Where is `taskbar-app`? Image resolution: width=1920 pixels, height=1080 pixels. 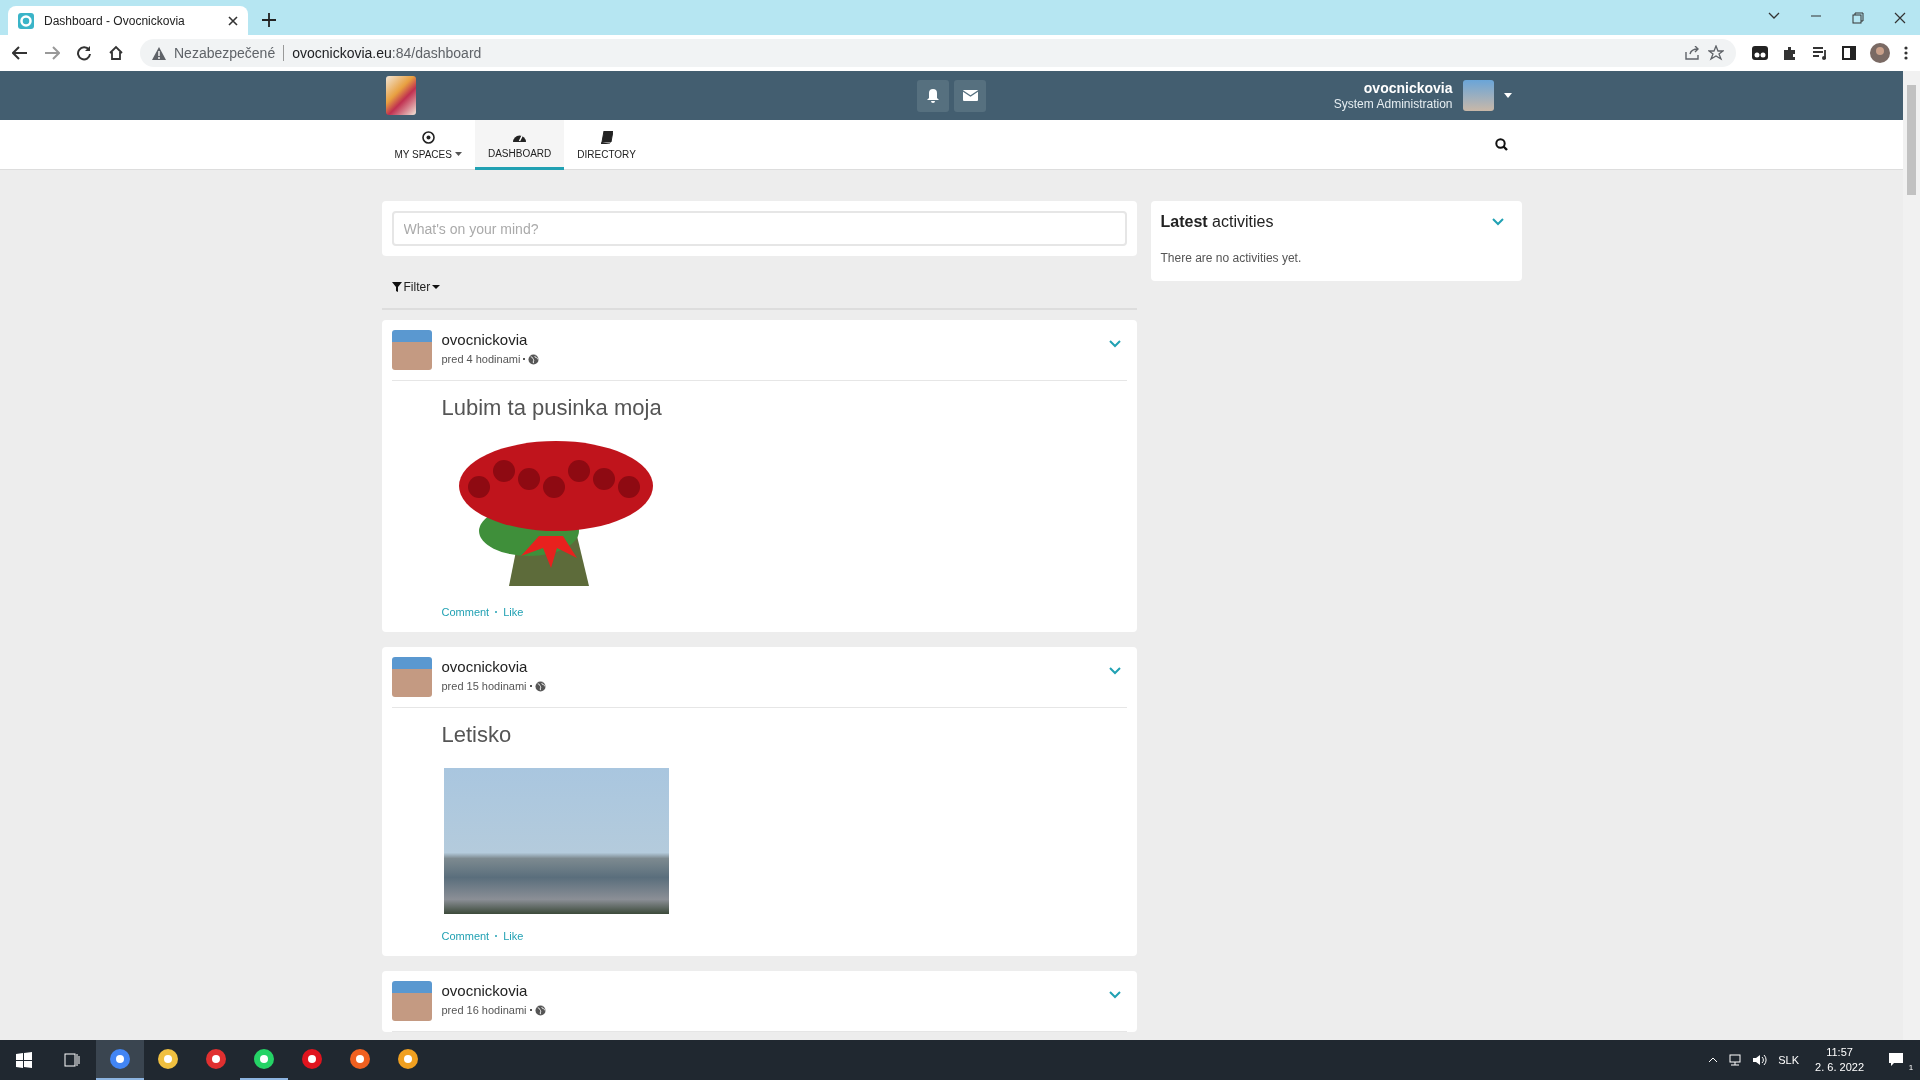
taskbar-app is located at coordinates (120, 1060).